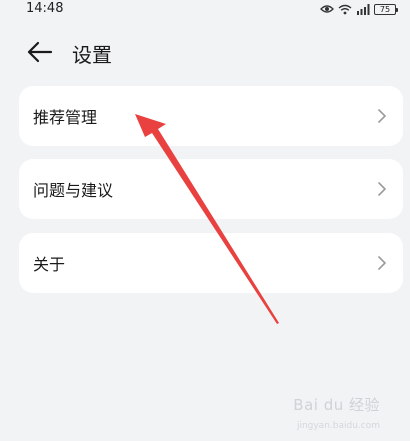 Image resolution: width=410 pixels, height=441 pixels. I want to click on status-time: 14:48, so click(45, 8).